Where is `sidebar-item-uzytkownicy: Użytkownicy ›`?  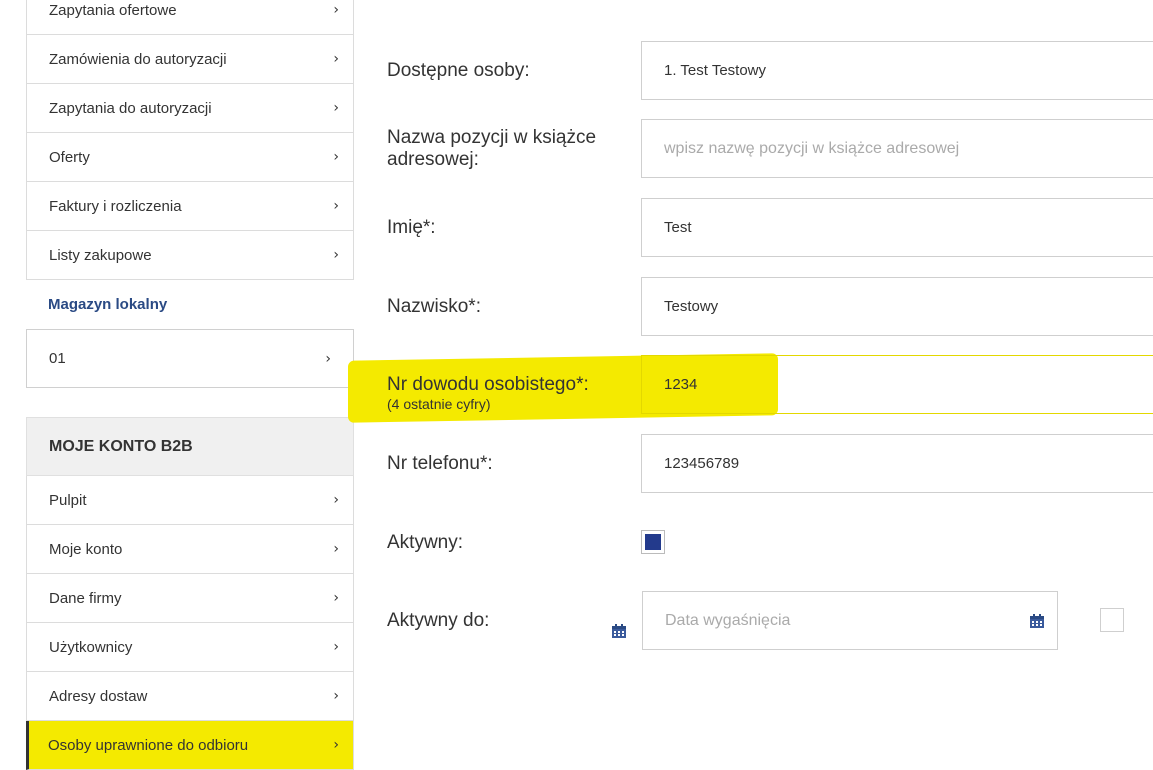 sidebar-item-uzytkownicy: Użytkownicy › is located at coordinates (190, 647).